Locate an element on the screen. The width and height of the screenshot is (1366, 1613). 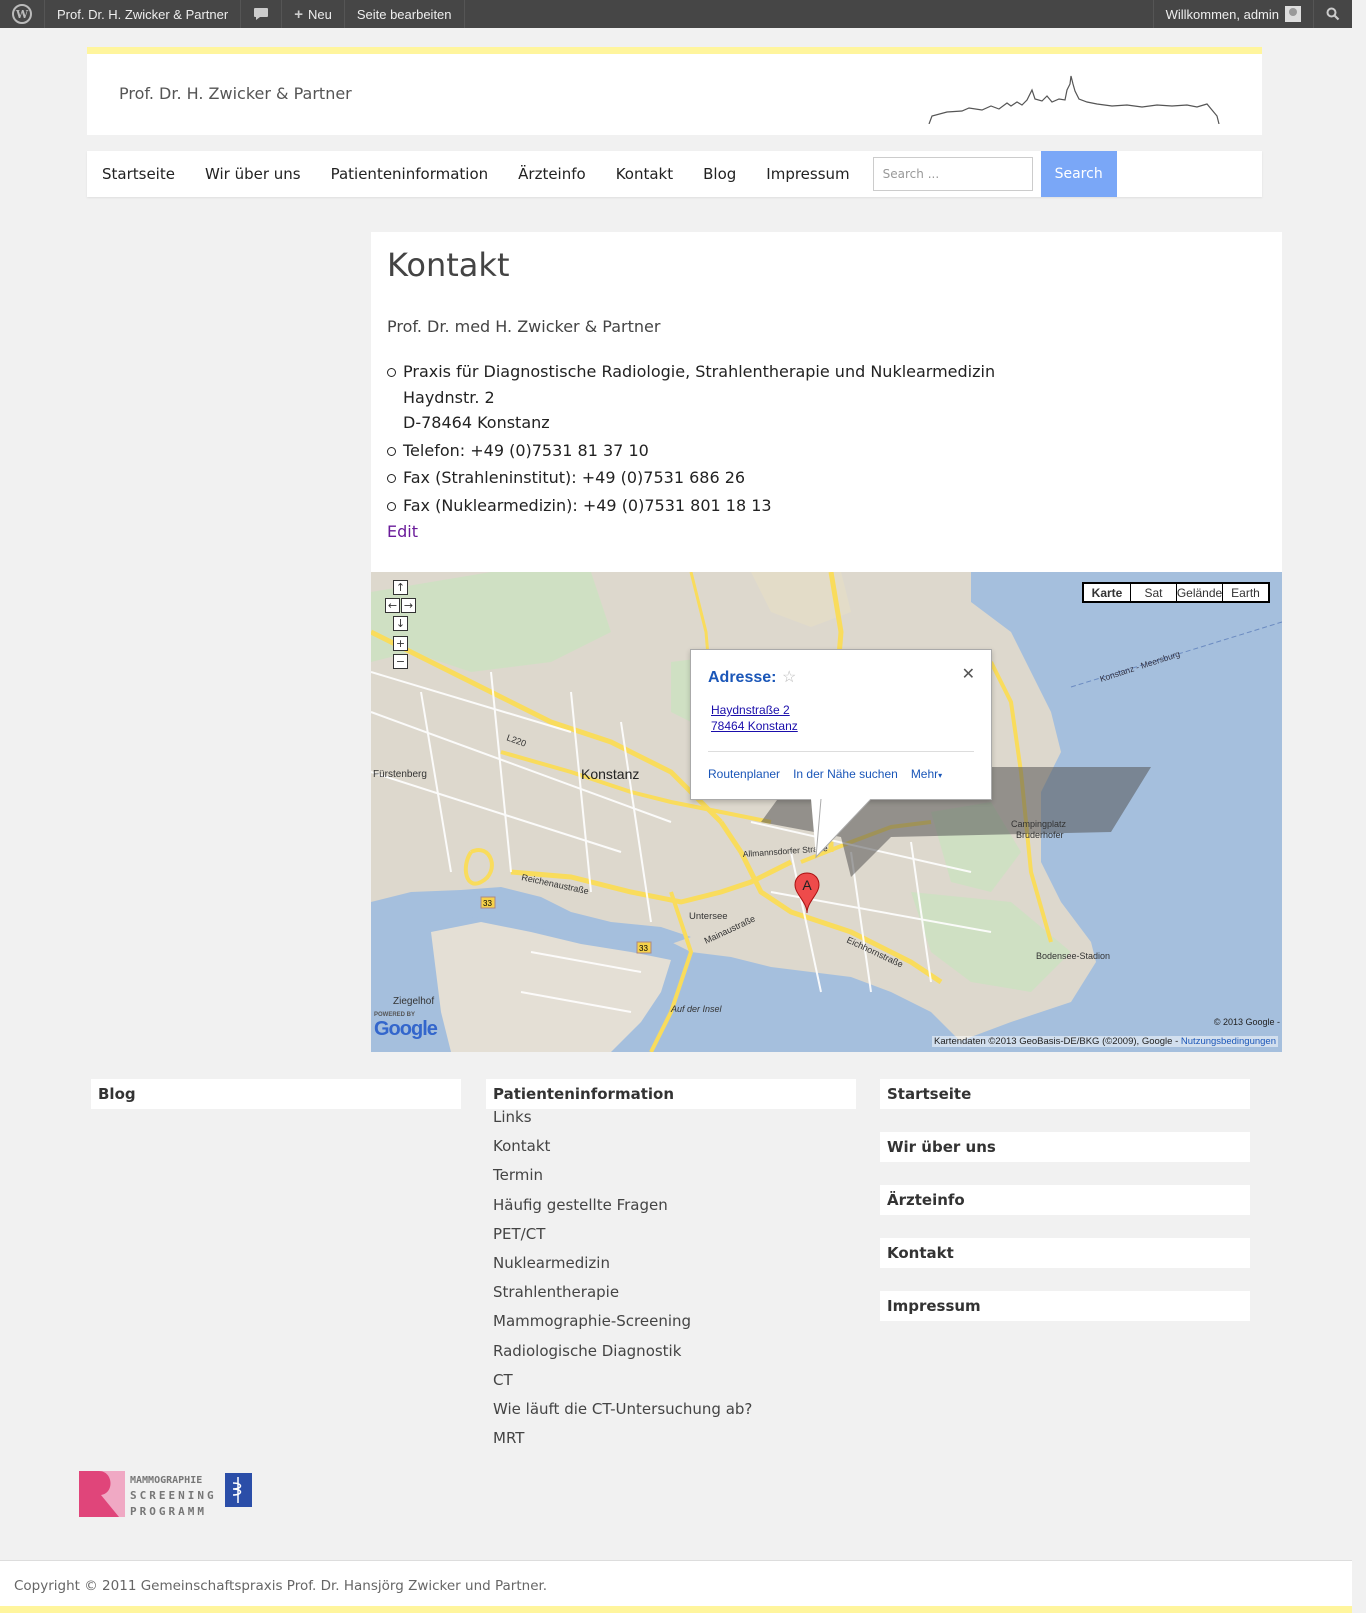
map-type-control: Karte Sat Gelände Earth is located at coordinates (1176, 592).